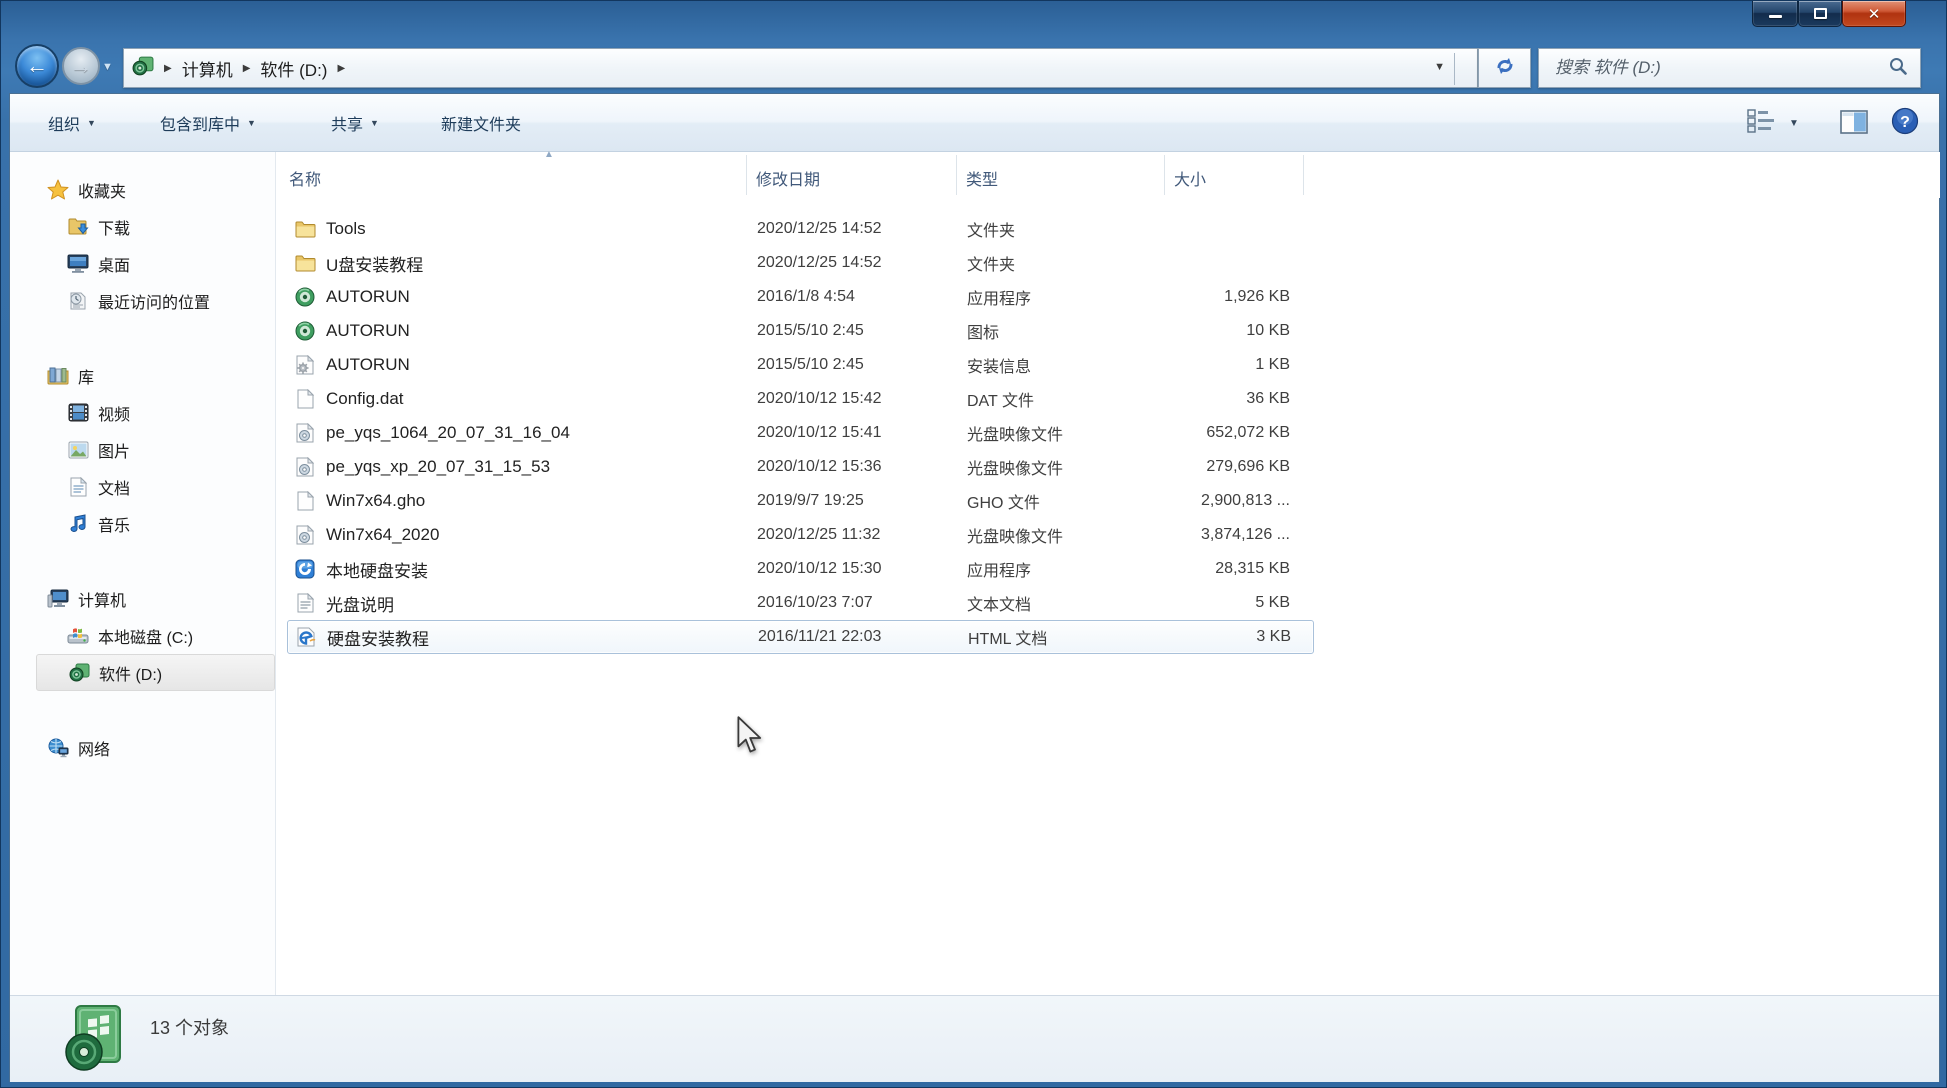 This screenshot has height=1088, width=1947. I want to click on sidebar-item-网络: 网络, so click(142, 747).